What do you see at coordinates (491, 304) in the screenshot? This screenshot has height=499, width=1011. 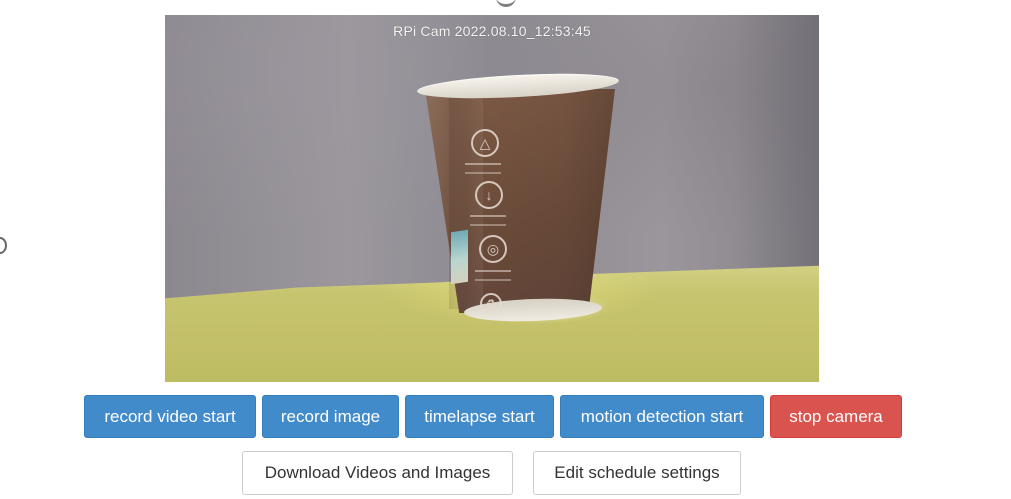 I see `sustainability-icon: ♻` at bounding box center [491, 304].